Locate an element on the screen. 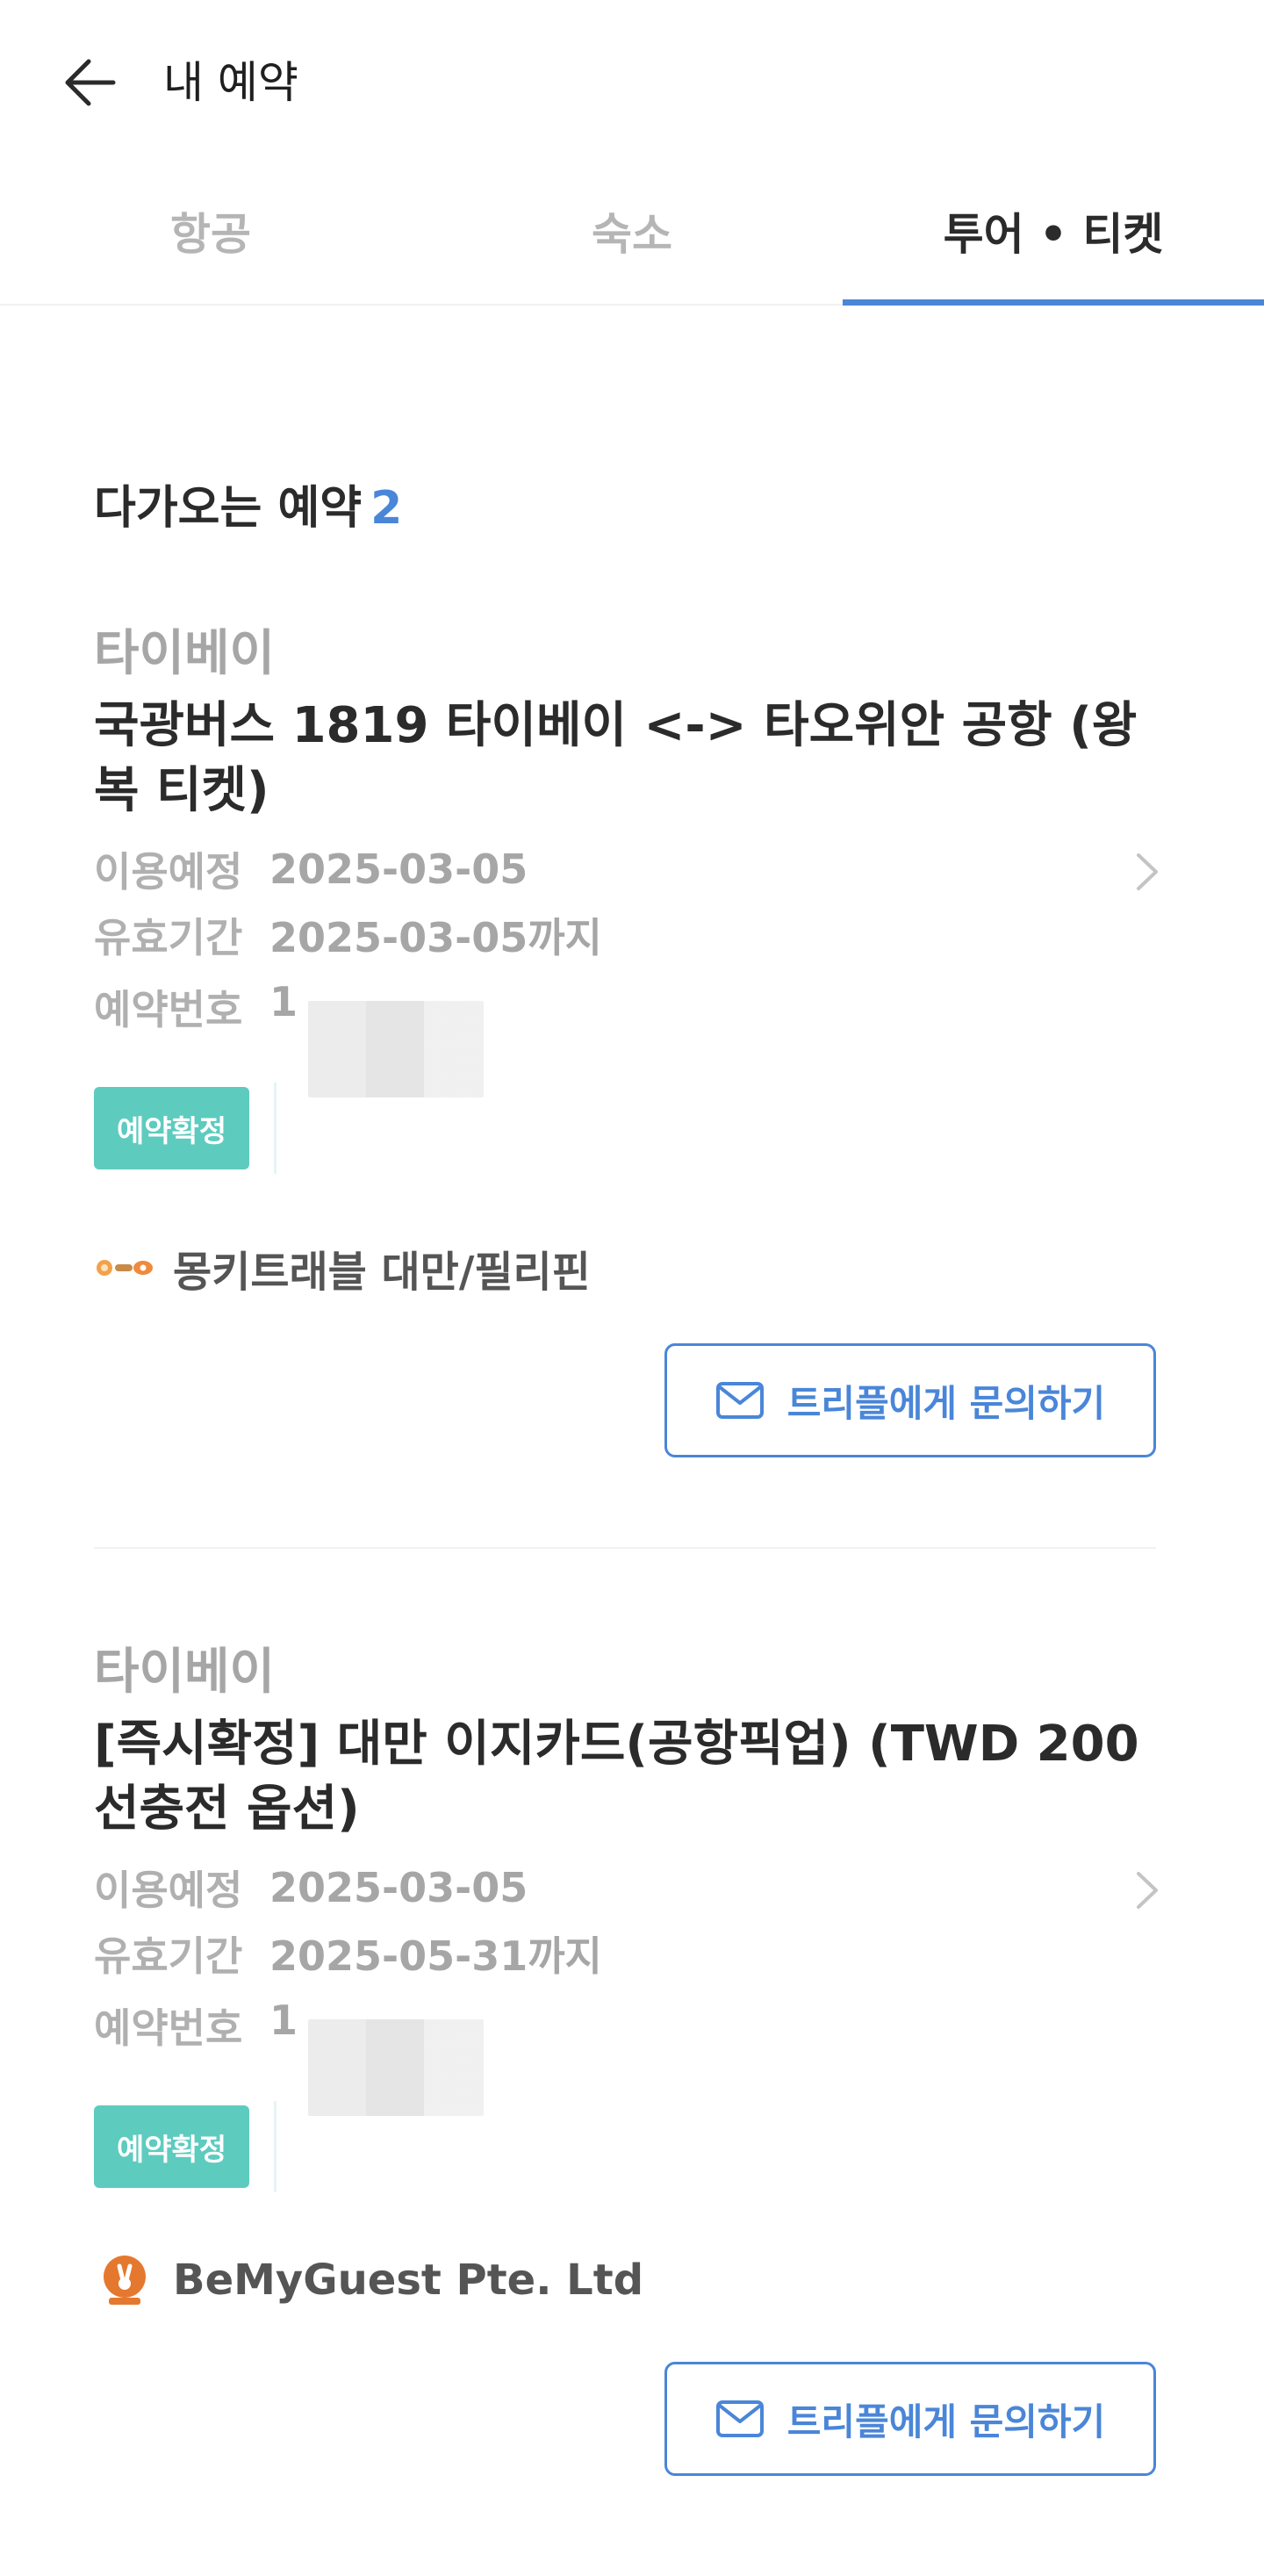 This screenshot has height=2576, width=1264. section-title-text: 다가오는 예약 is located at coordinates (228, 508).